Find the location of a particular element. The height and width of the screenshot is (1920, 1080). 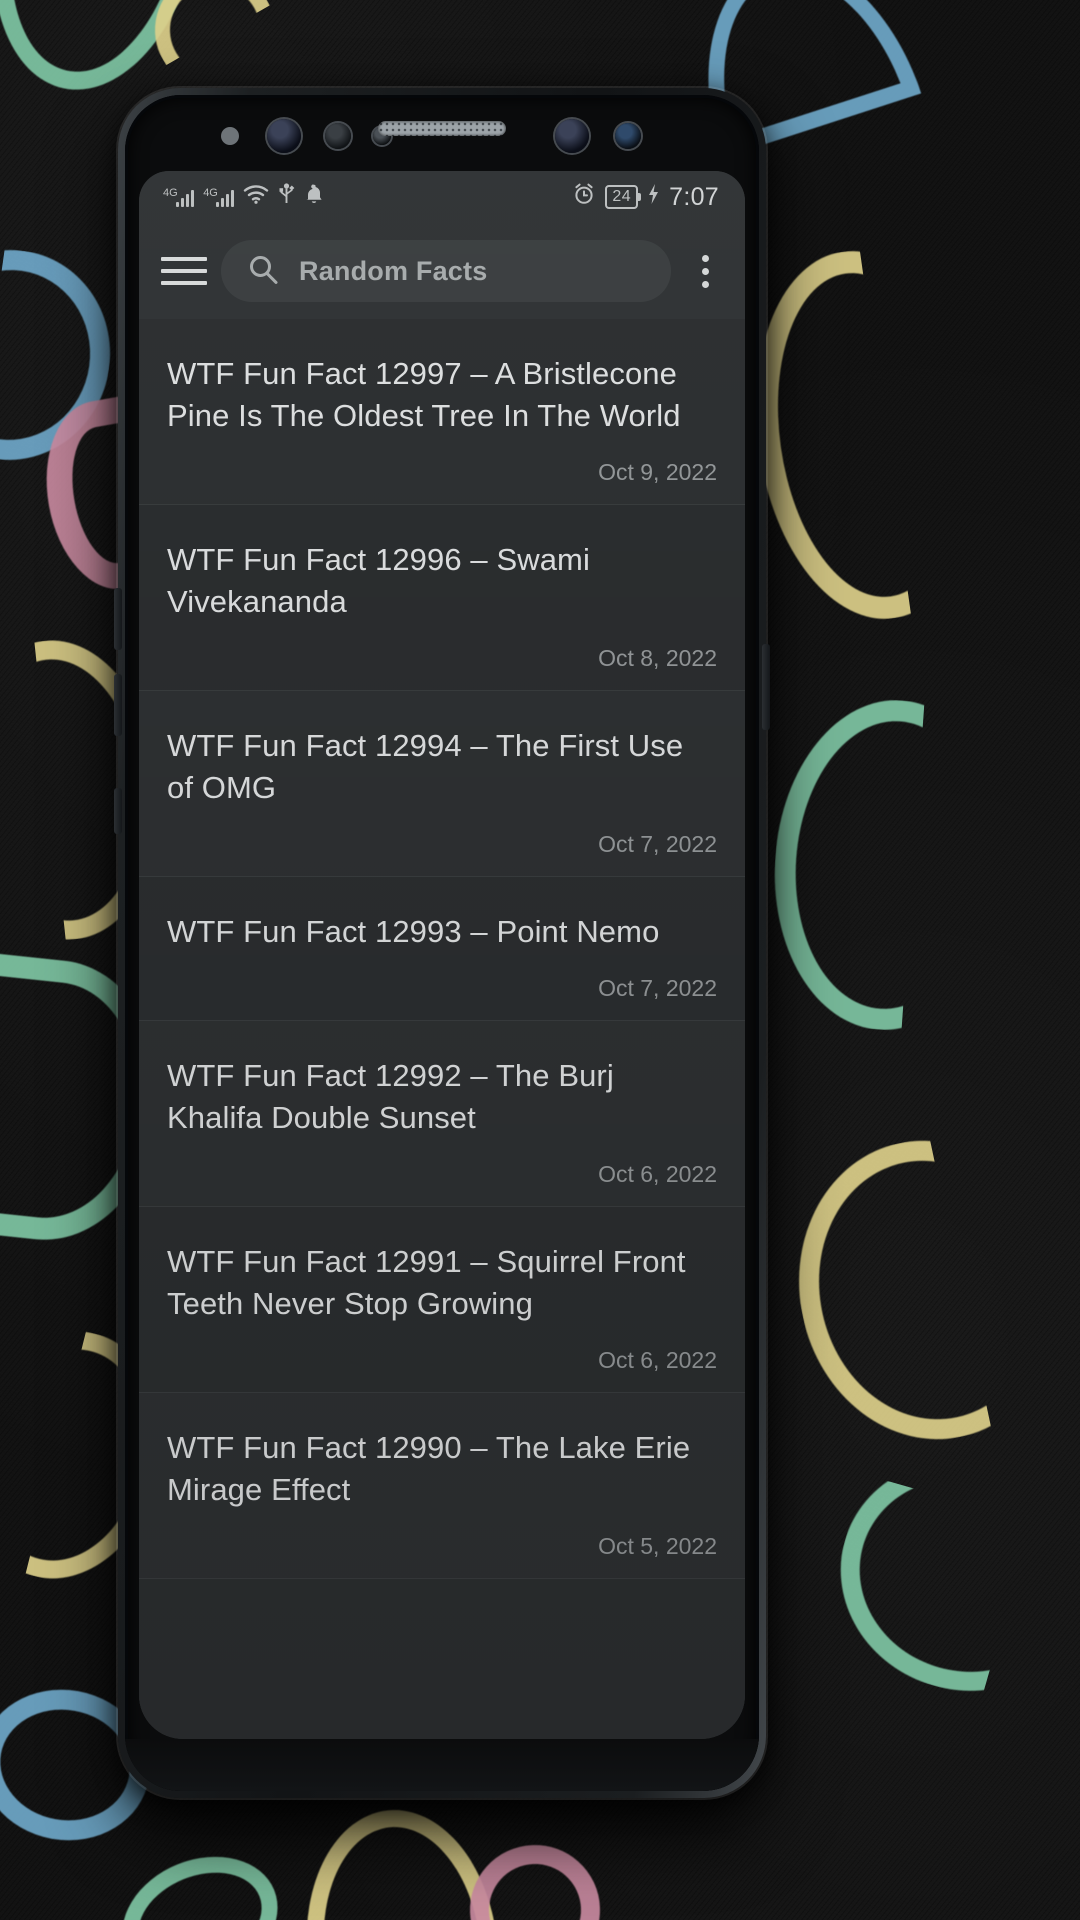

assistant-button is located at coordinates (118, 811).